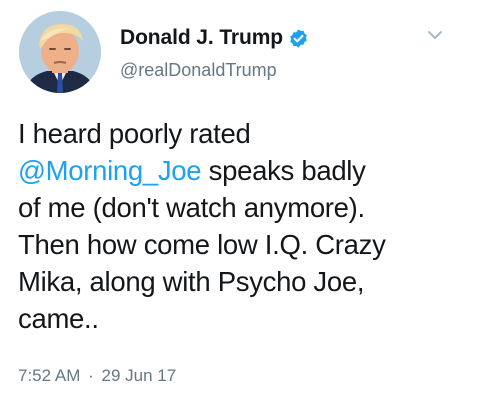  I want to click on tweet-time: 7:52 AM, so click(49, 375).